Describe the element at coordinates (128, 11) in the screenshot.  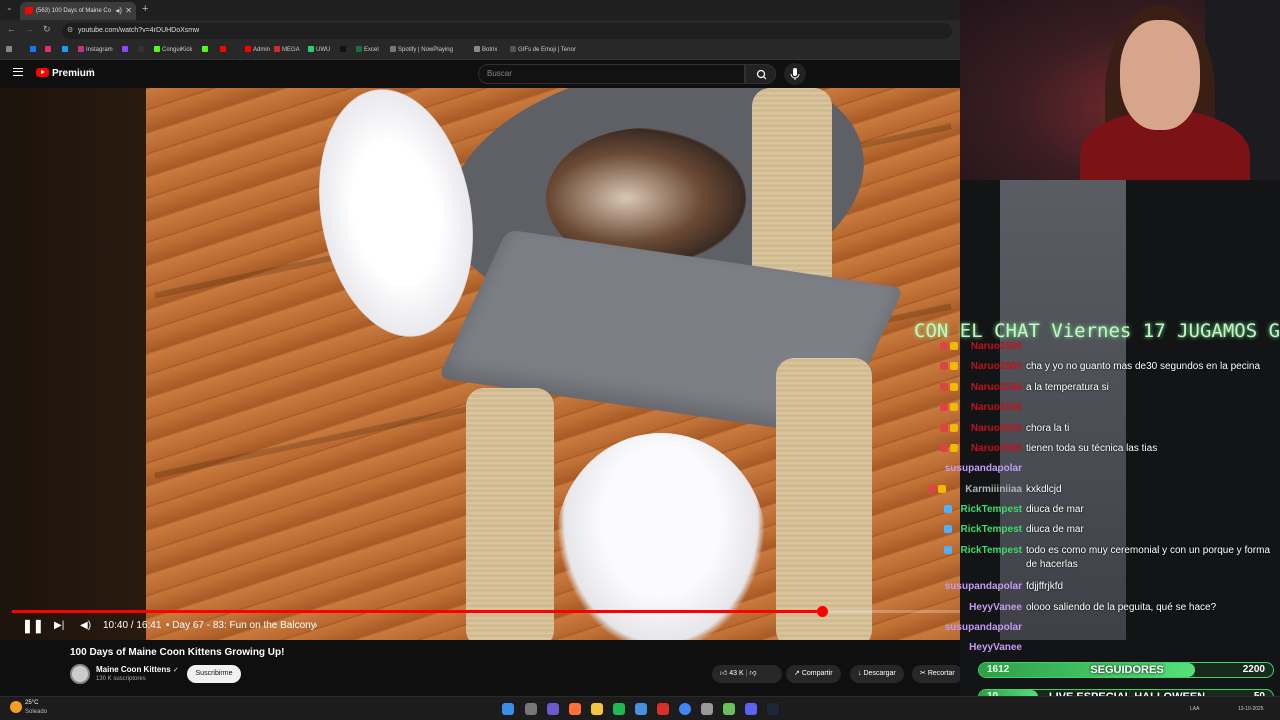
I see `close-tab-icon: ✕` at that location.